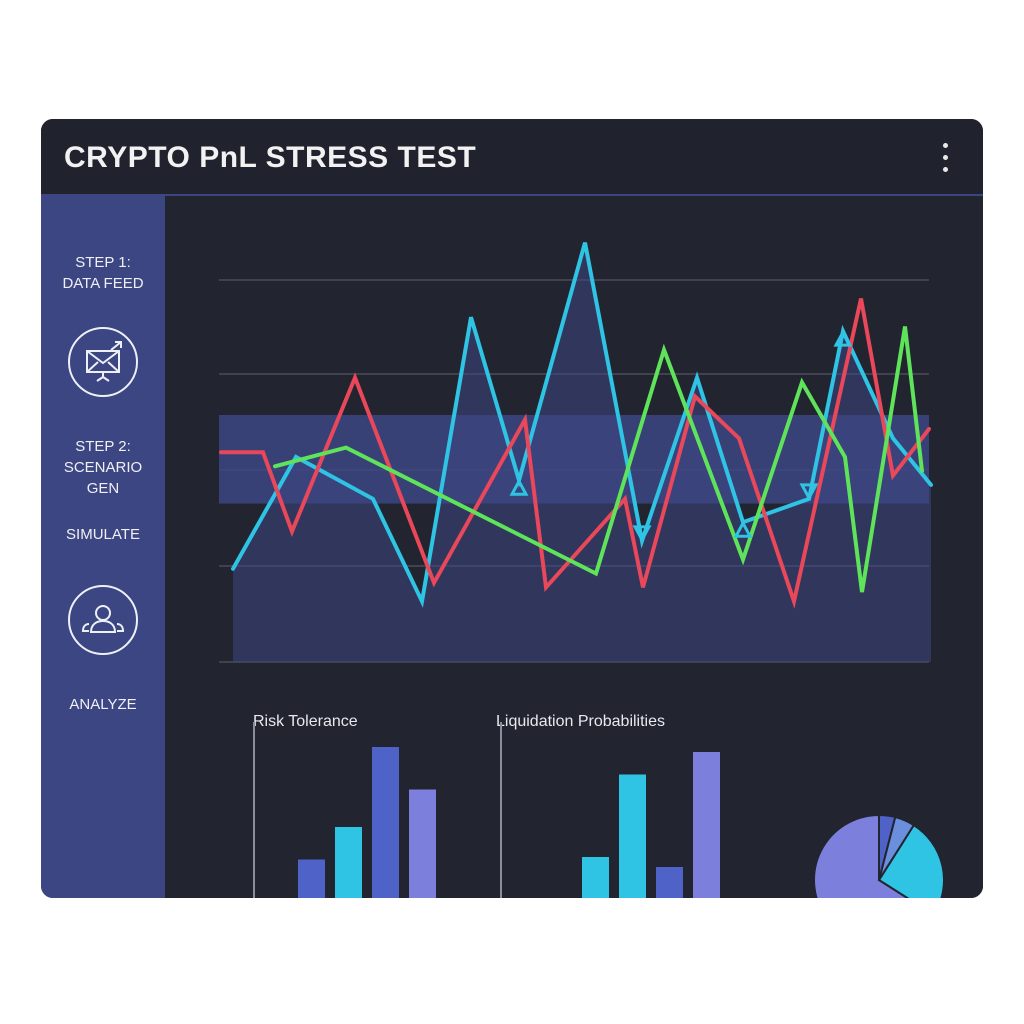  Describe the element at coordinates (103, 488) in the screenshot. I see `sidebar-item-label: GEN` at that location.